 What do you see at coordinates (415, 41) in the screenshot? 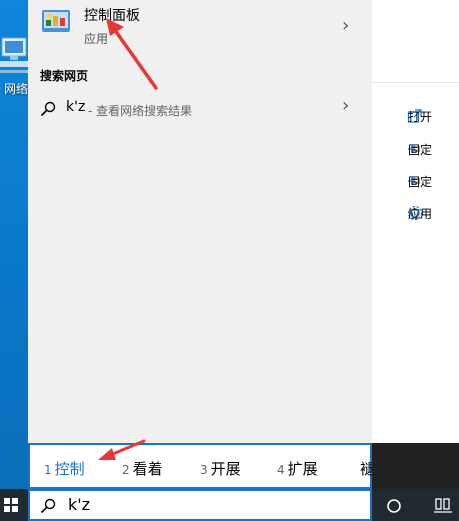
I see `details-header` at bounding box center [415, 41].